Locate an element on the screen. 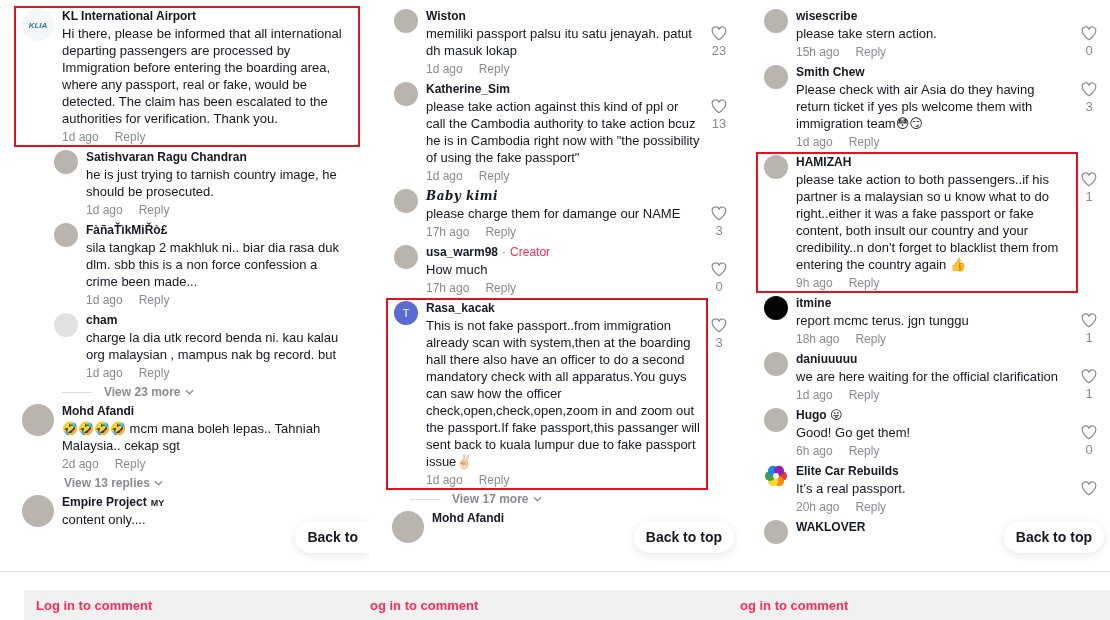  comment-text: he is just trying to tarnish country image, he should be prosecuted. is located at coordinates (212, 183).